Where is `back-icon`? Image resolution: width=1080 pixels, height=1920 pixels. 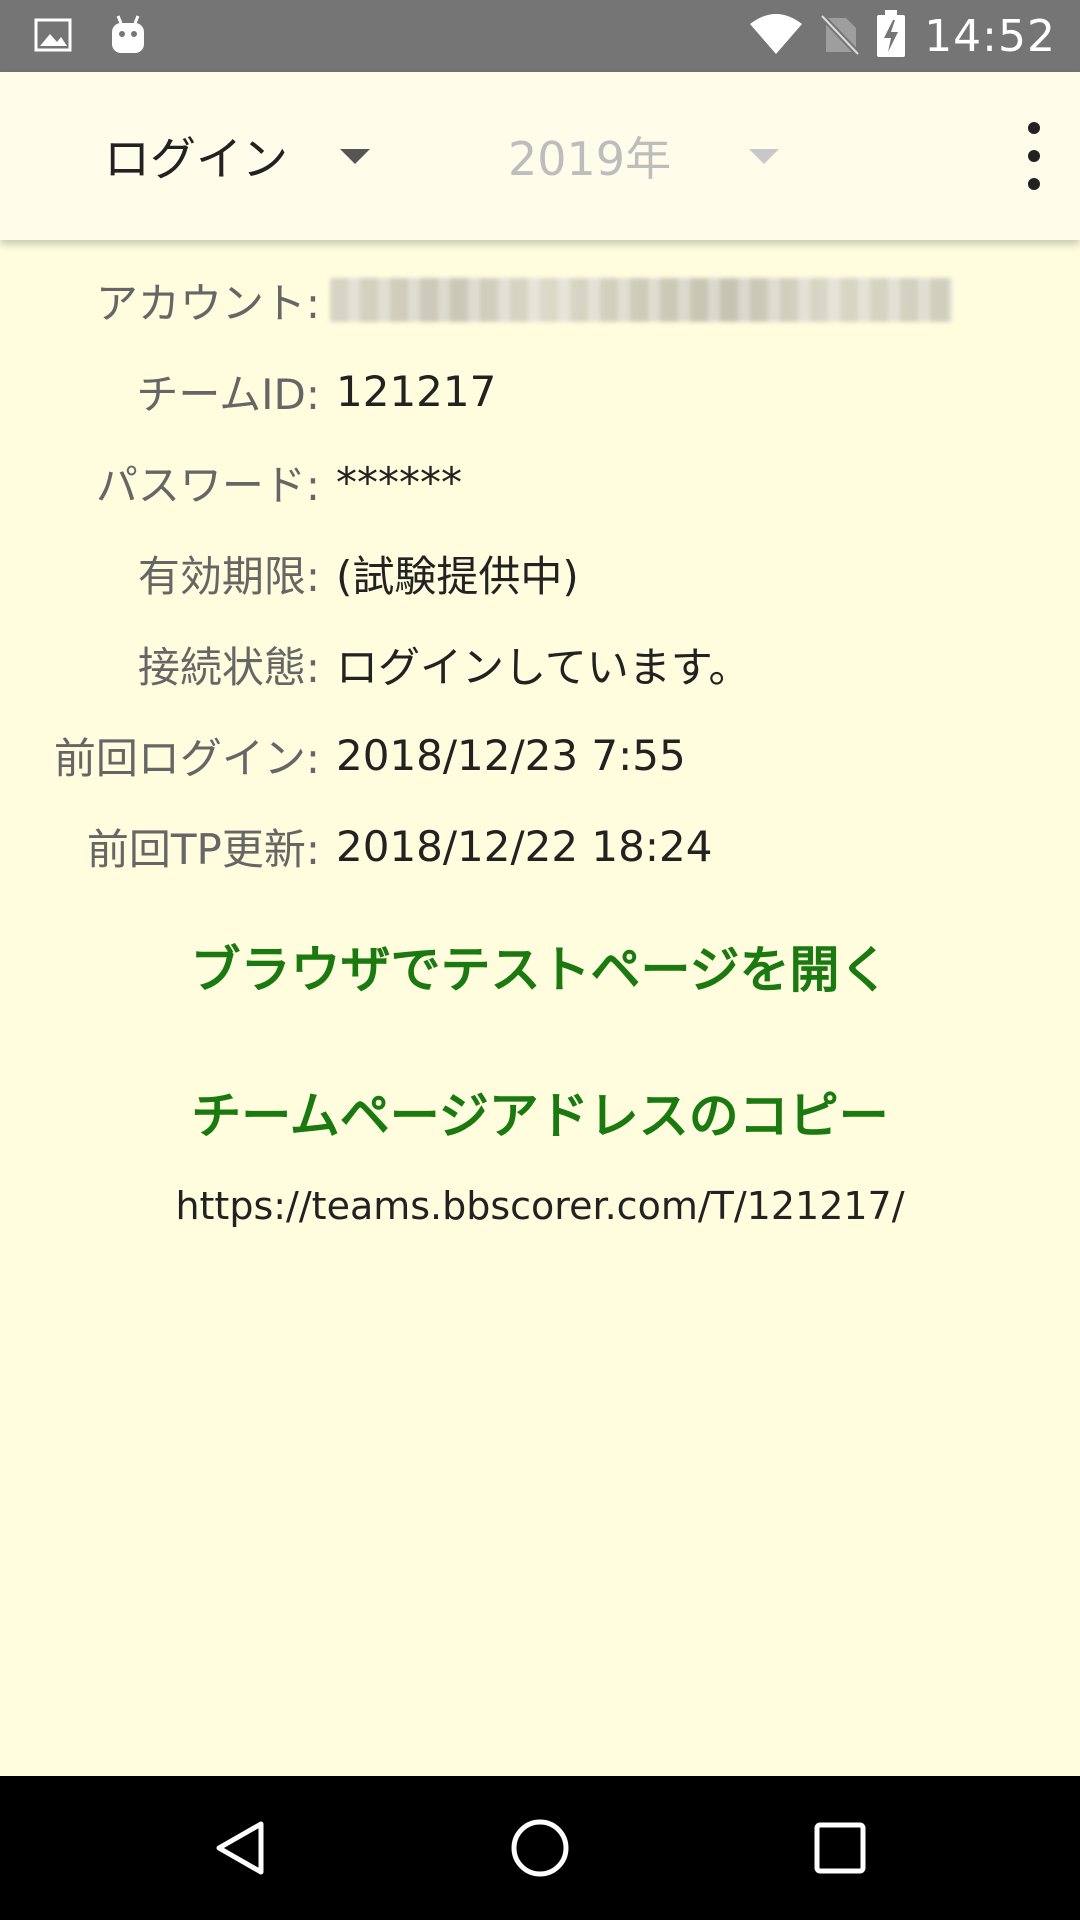
back-icon is located at coordinates (241, 1848).